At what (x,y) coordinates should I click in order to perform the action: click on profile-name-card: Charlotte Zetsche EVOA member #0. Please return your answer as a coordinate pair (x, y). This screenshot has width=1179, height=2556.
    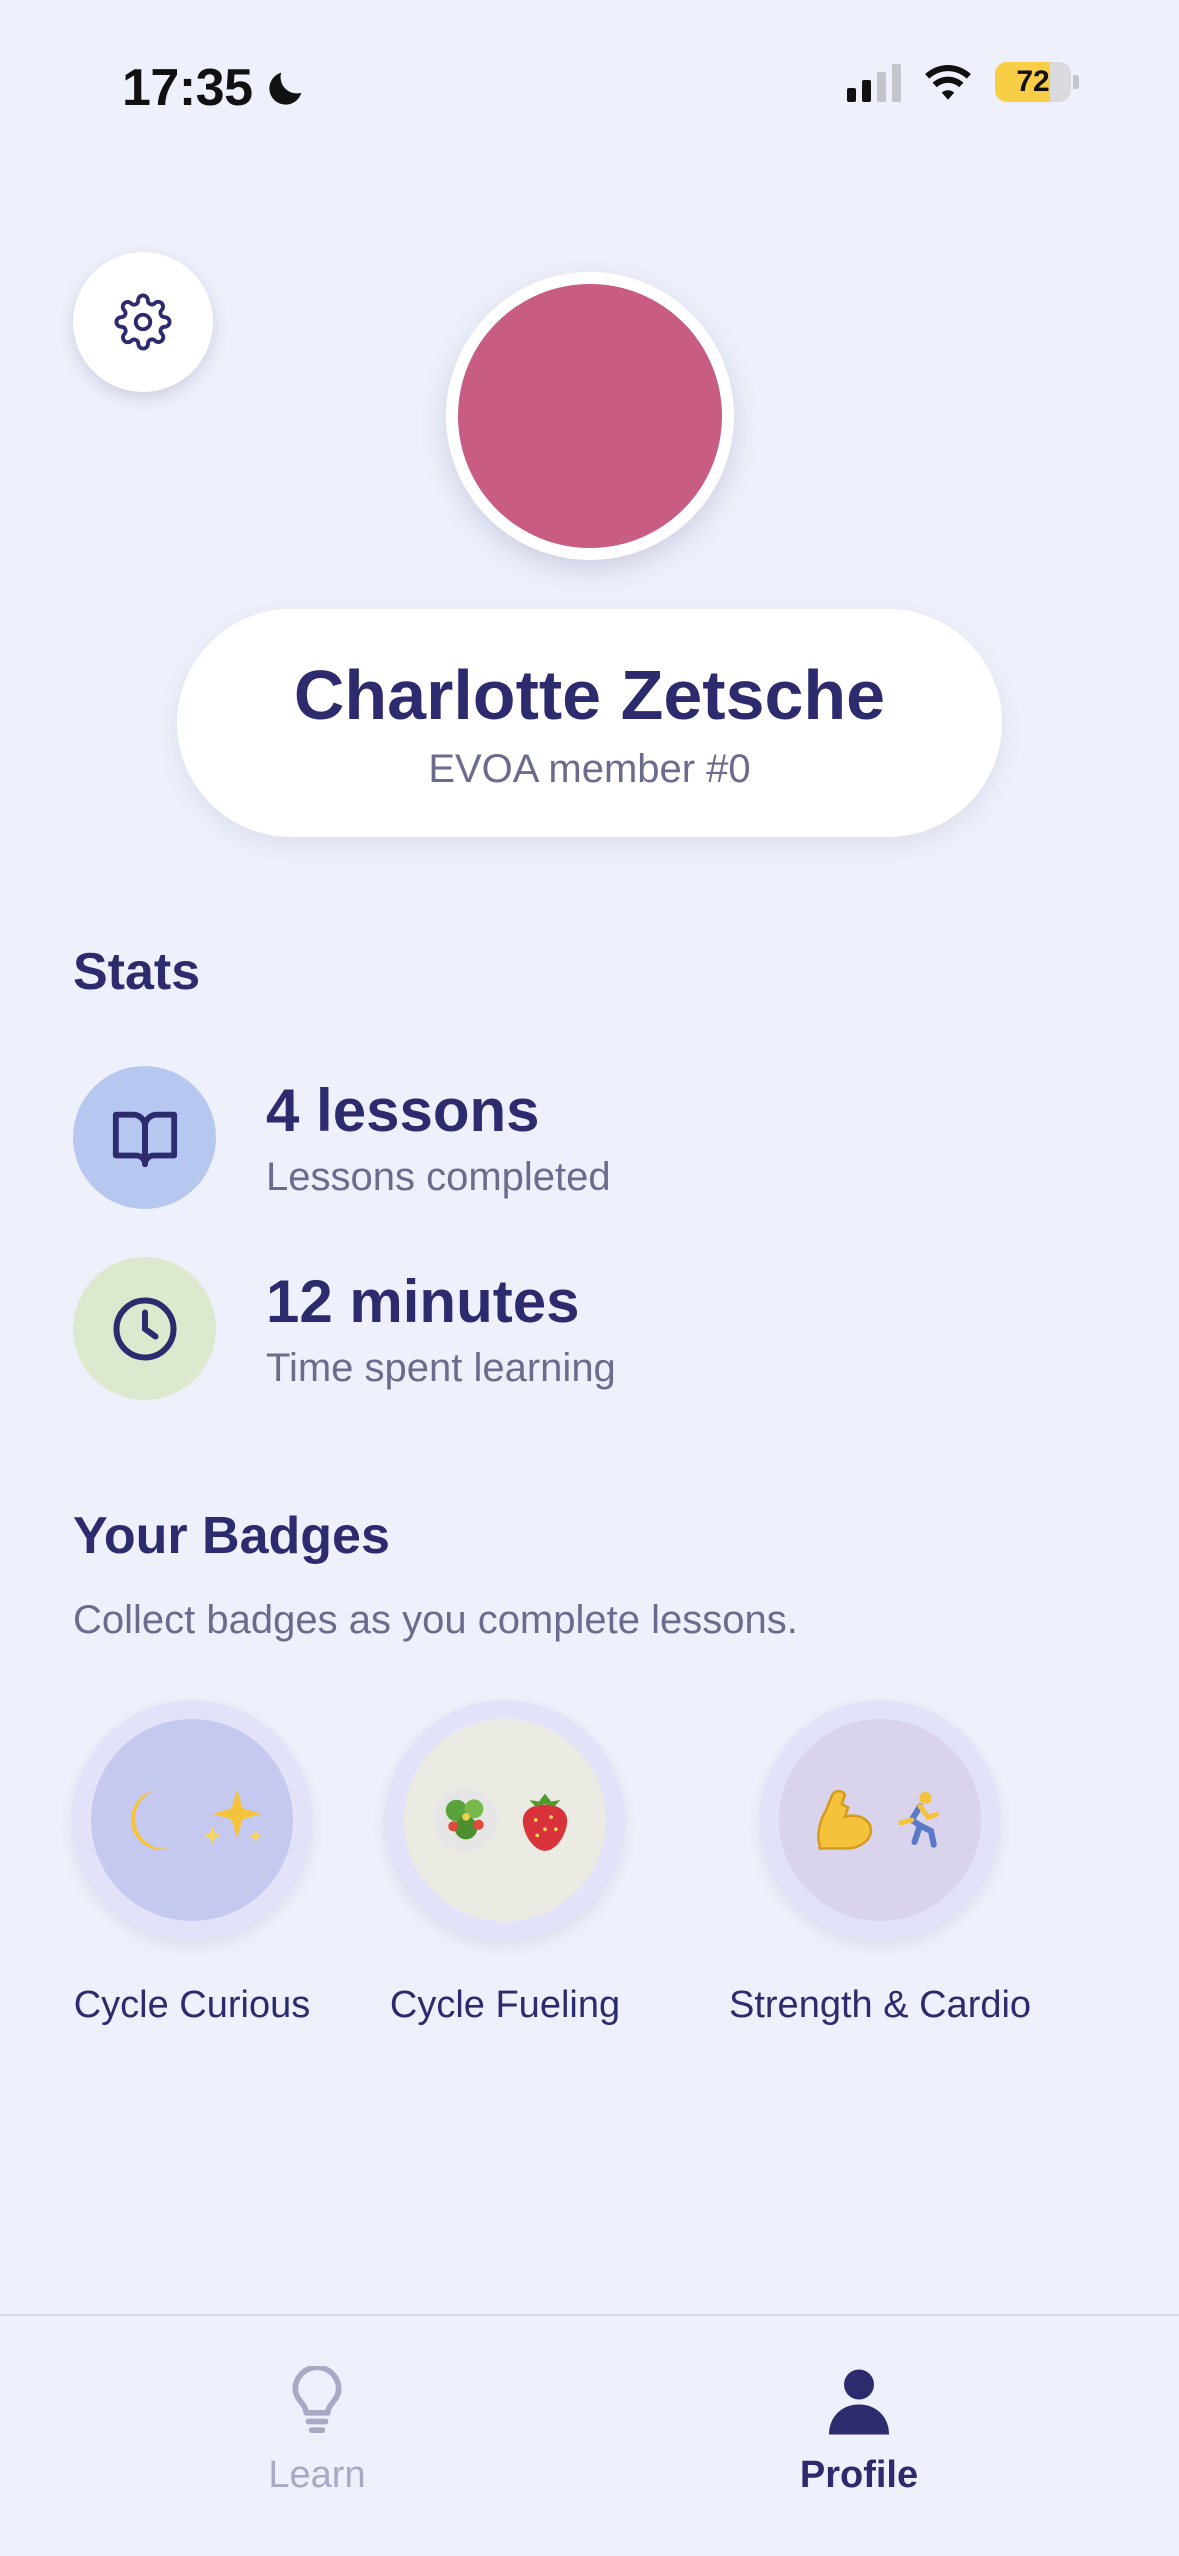
    Looking at the image, I should click on (589, 723).